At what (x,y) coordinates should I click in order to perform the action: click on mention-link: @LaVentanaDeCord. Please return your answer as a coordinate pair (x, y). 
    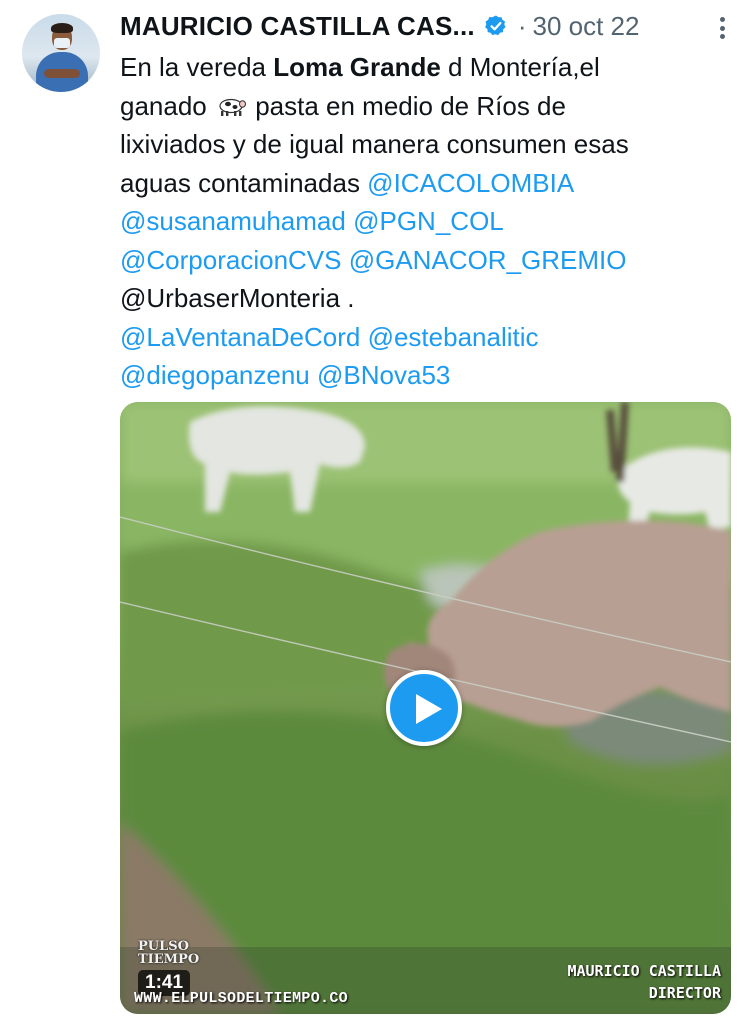
    Looking at the image, I should click on (240, 337).